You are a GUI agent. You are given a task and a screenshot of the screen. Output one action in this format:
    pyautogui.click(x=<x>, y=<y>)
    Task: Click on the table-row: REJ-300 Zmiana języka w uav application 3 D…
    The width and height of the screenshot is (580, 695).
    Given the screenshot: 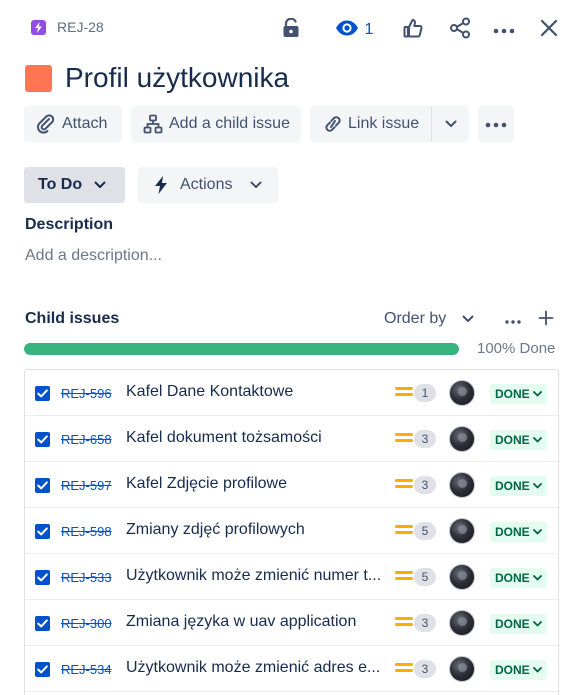 What is the action you would take?
    pyautogui.click(x=291, y=623)
    